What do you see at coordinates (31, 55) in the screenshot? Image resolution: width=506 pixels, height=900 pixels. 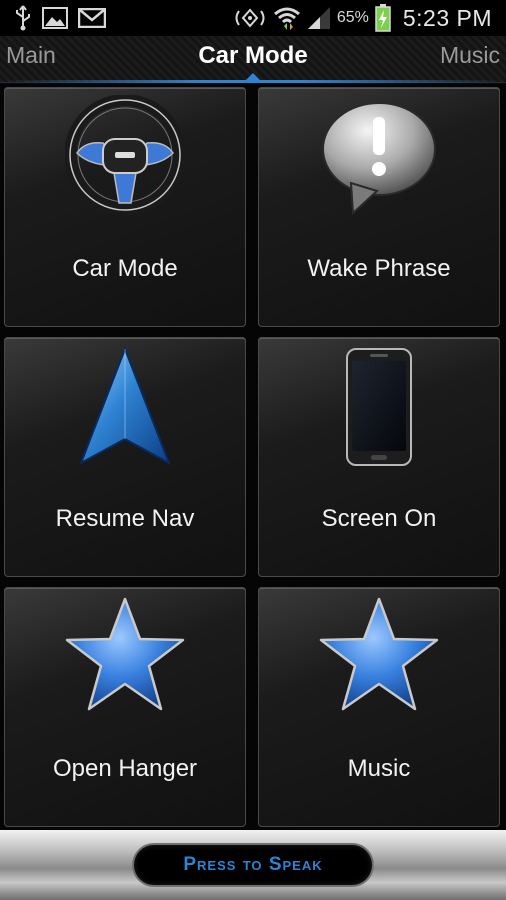 I see `tab-main: Main` at bounding box center [31, 55].